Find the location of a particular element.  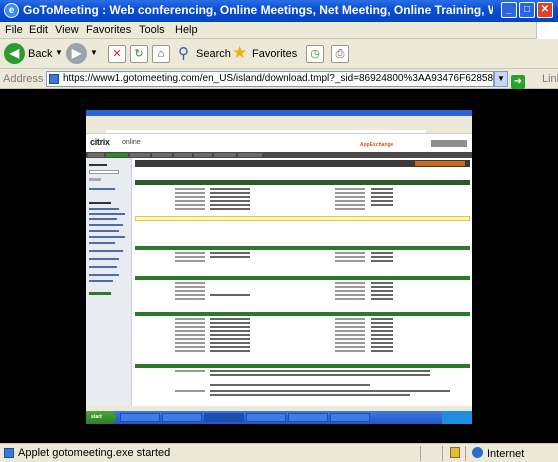

home-icon: ⌂ is located at coordinates (161, 54).